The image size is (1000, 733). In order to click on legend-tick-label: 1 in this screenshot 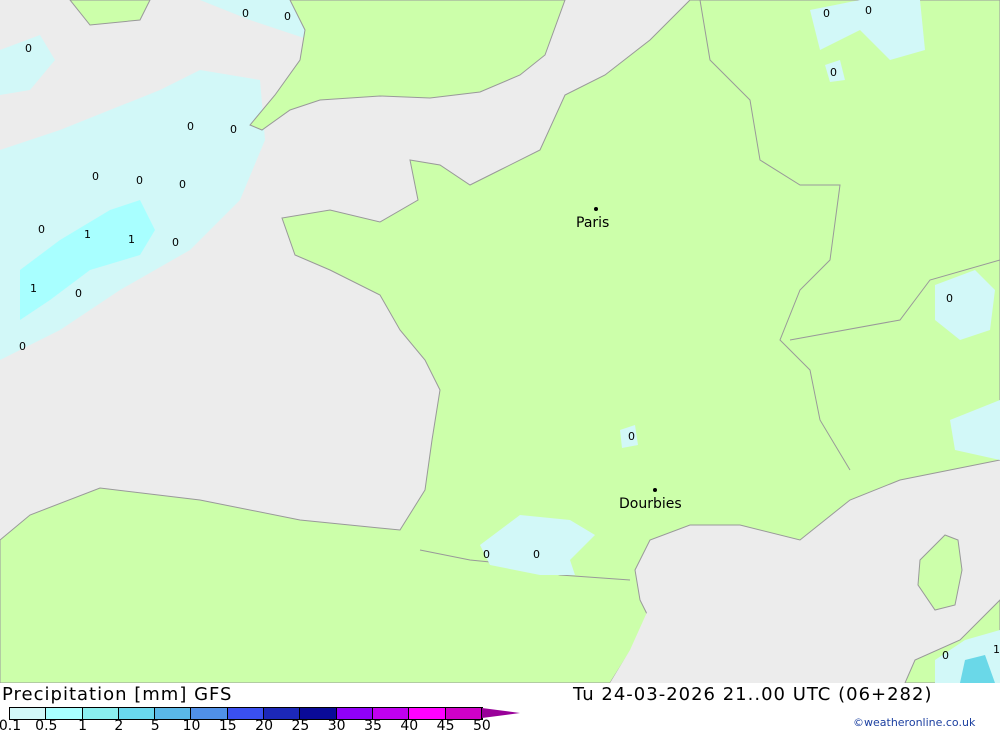, I will do `click(83, 725)`.